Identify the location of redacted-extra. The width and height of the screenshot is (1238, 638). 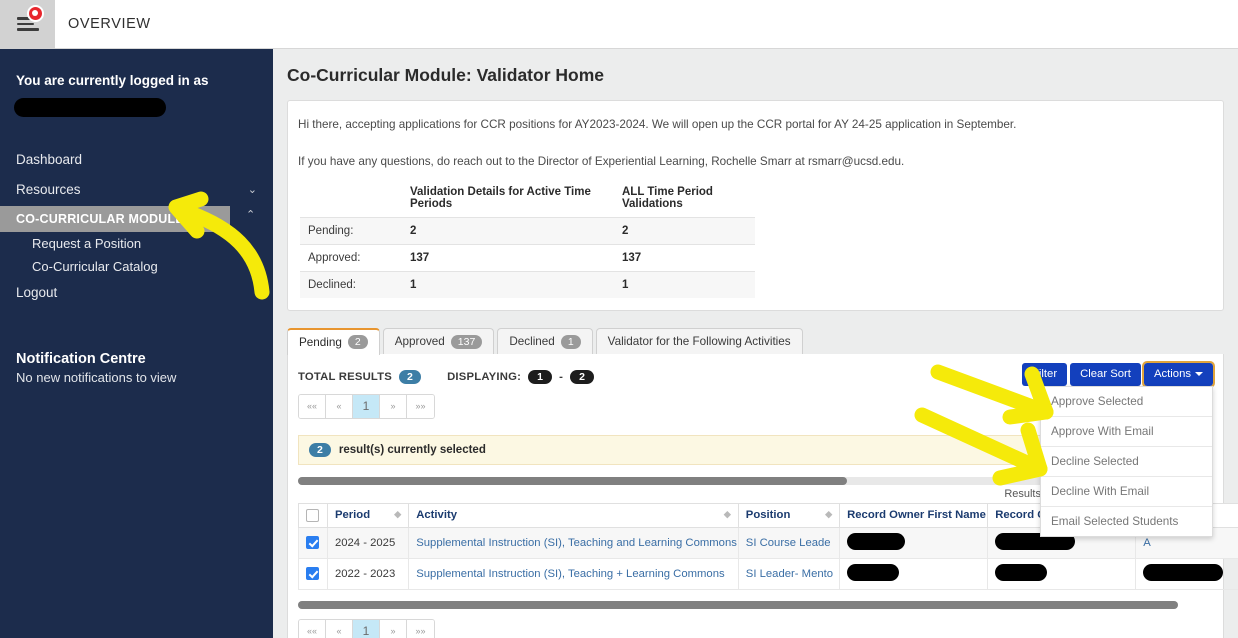
(1183, 572).